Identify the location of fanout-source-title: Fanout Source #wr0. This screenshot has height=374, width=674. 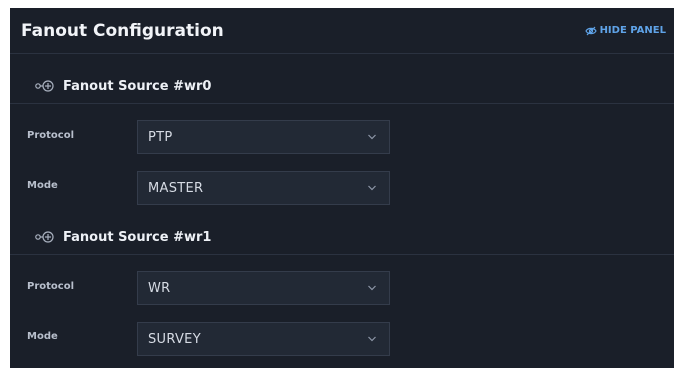
(137, 86).